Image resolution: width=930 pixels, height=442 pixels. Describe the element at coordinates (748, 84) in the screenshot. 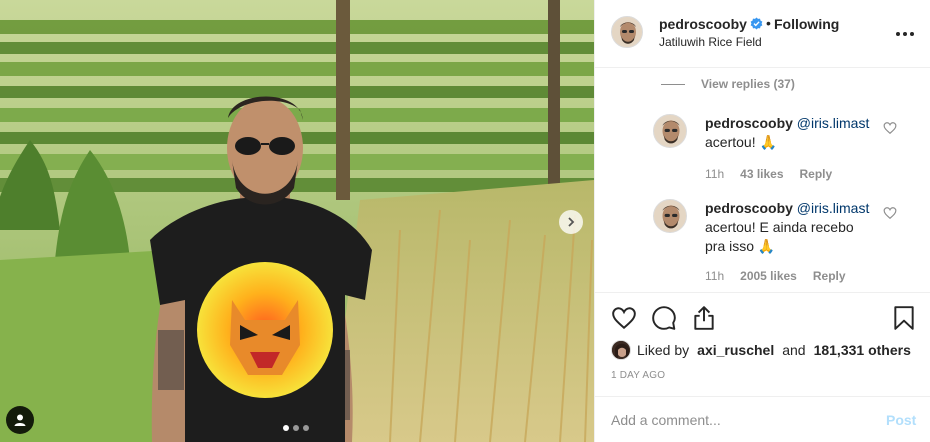

I see `view-replies-label: View replies (37)` at that location.